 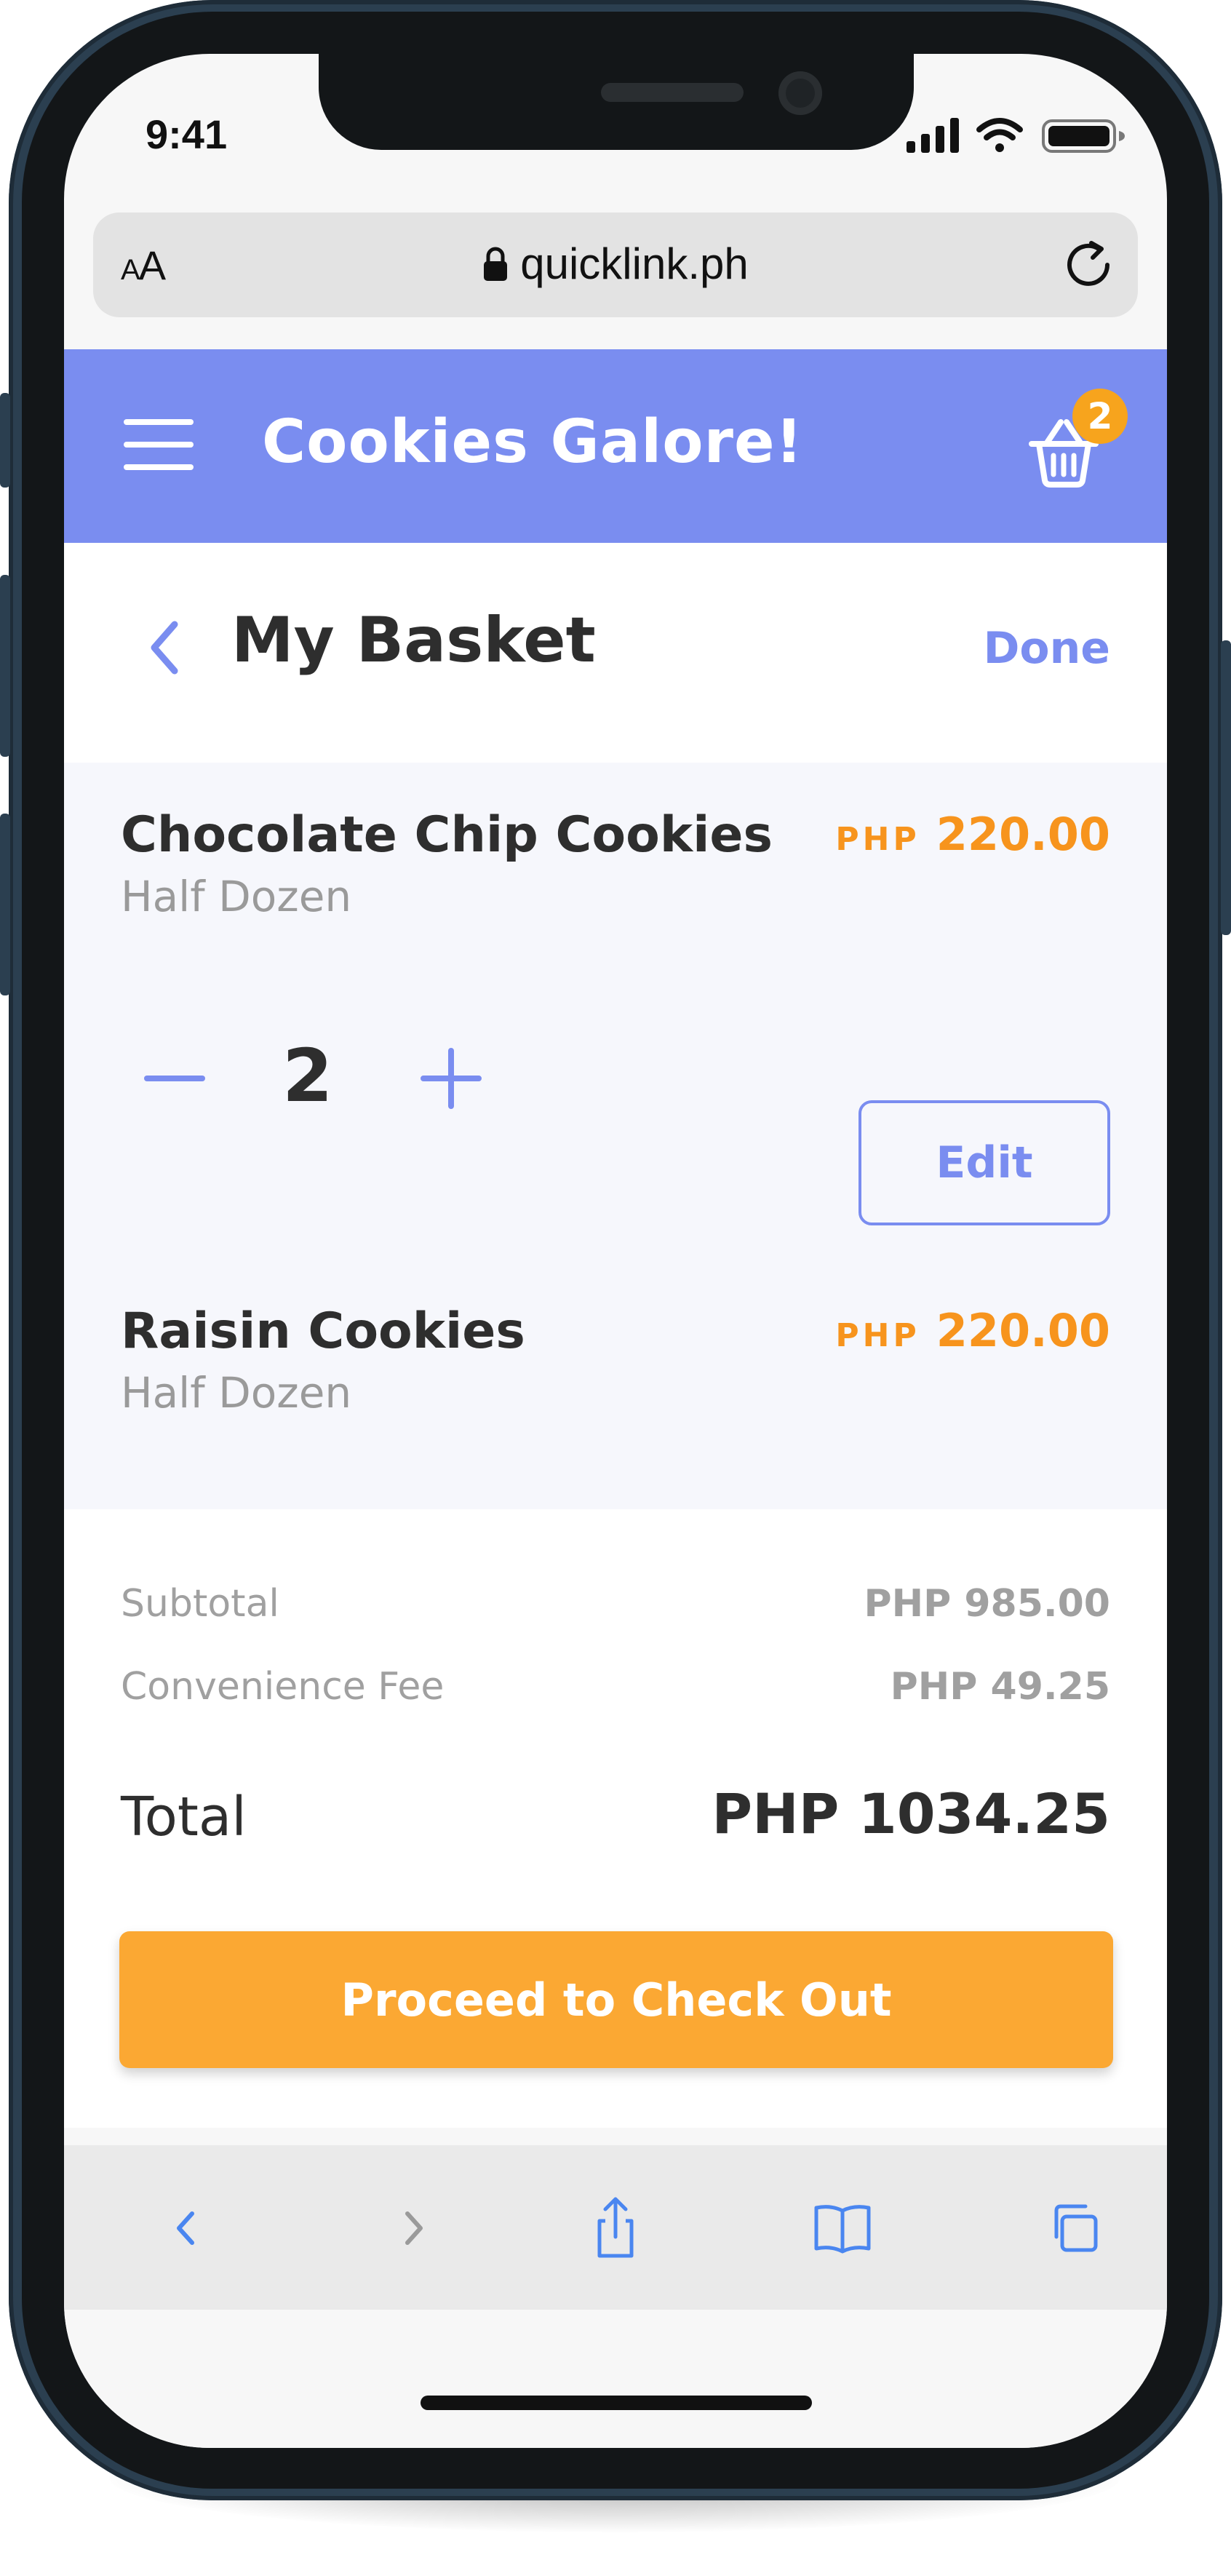 I want to click on bookmarks-icon, so click(x=843, y=2228).